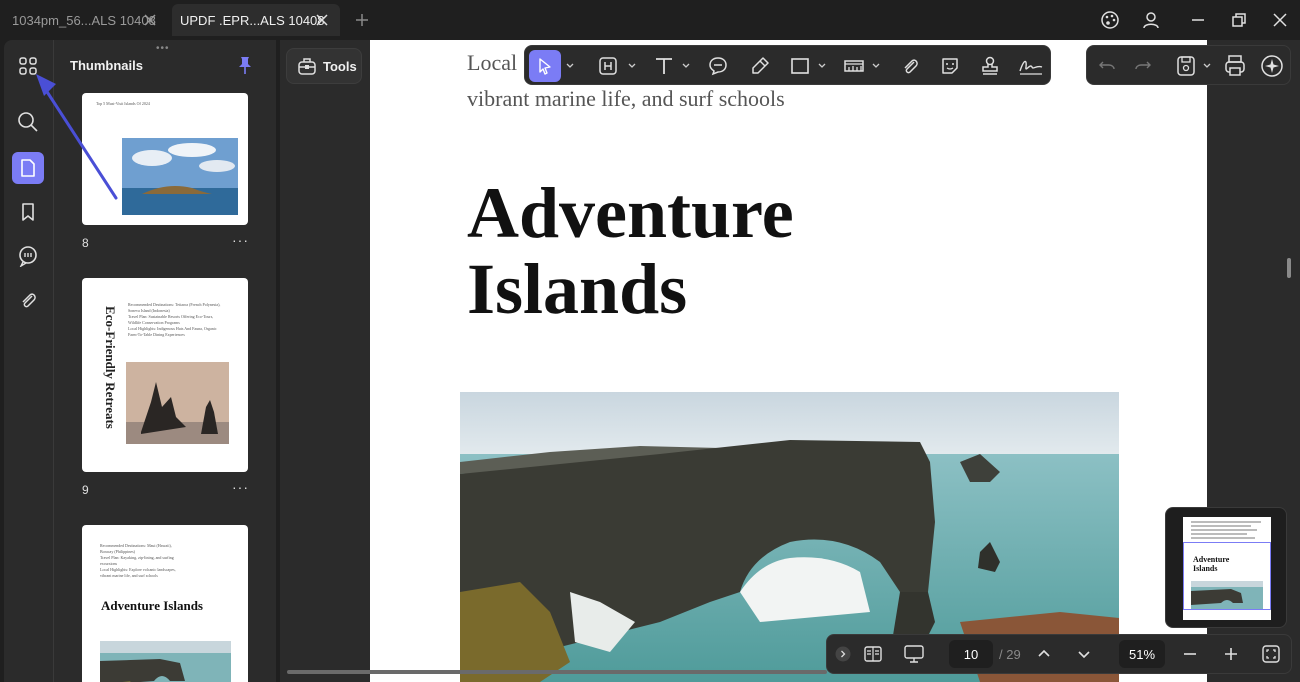  Describe the element at coordinates (1151, 20) in the screenshot. I see `account-icon` at that location.